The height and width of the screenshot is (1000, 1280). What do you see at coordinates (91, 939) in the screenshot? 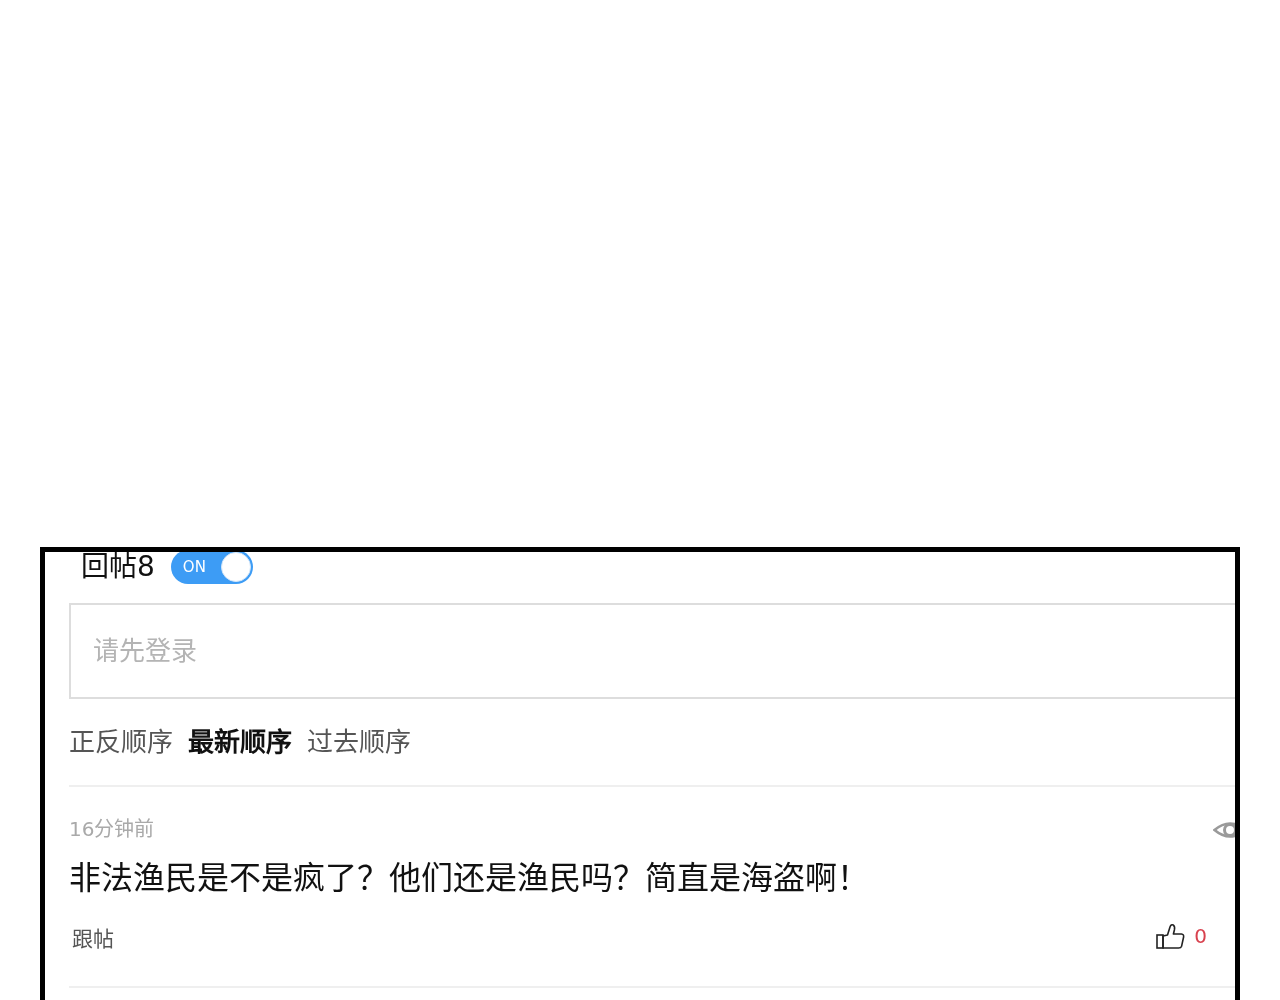
I see `reply-link: 跟帖` at bounding box center [91, 939].